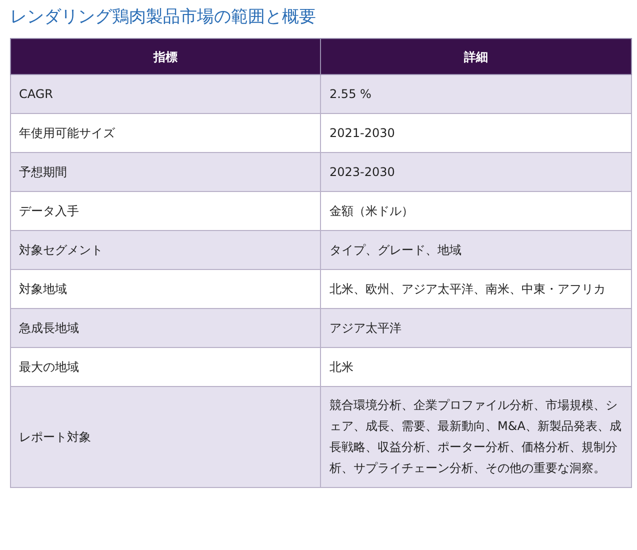 The image size is (637, 550). I want to click on table-cell: レポート対象, so click(165, 437).